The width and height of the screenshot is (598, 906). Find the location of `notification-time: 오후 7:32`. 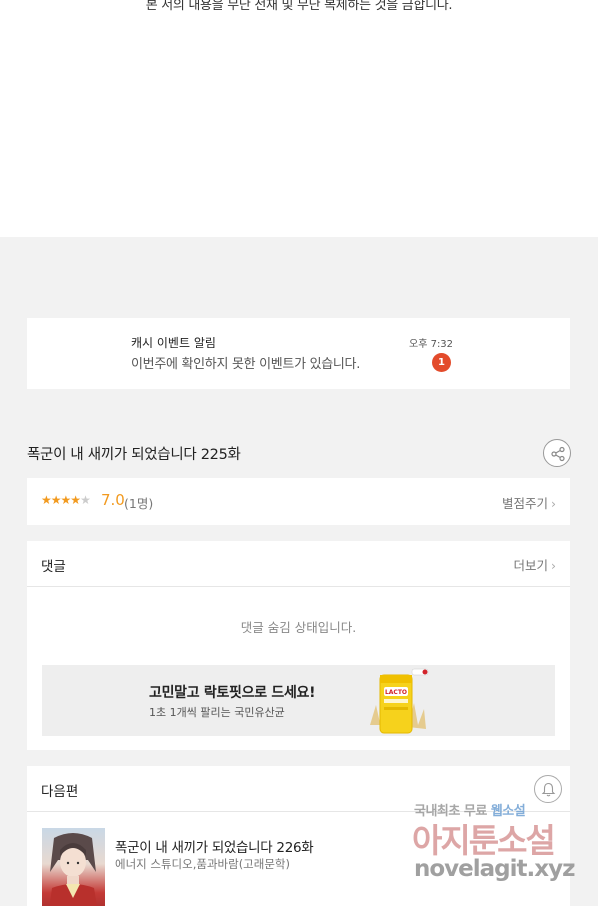

notification-time: 오후 7:32 is located at coordinates (431, 344).